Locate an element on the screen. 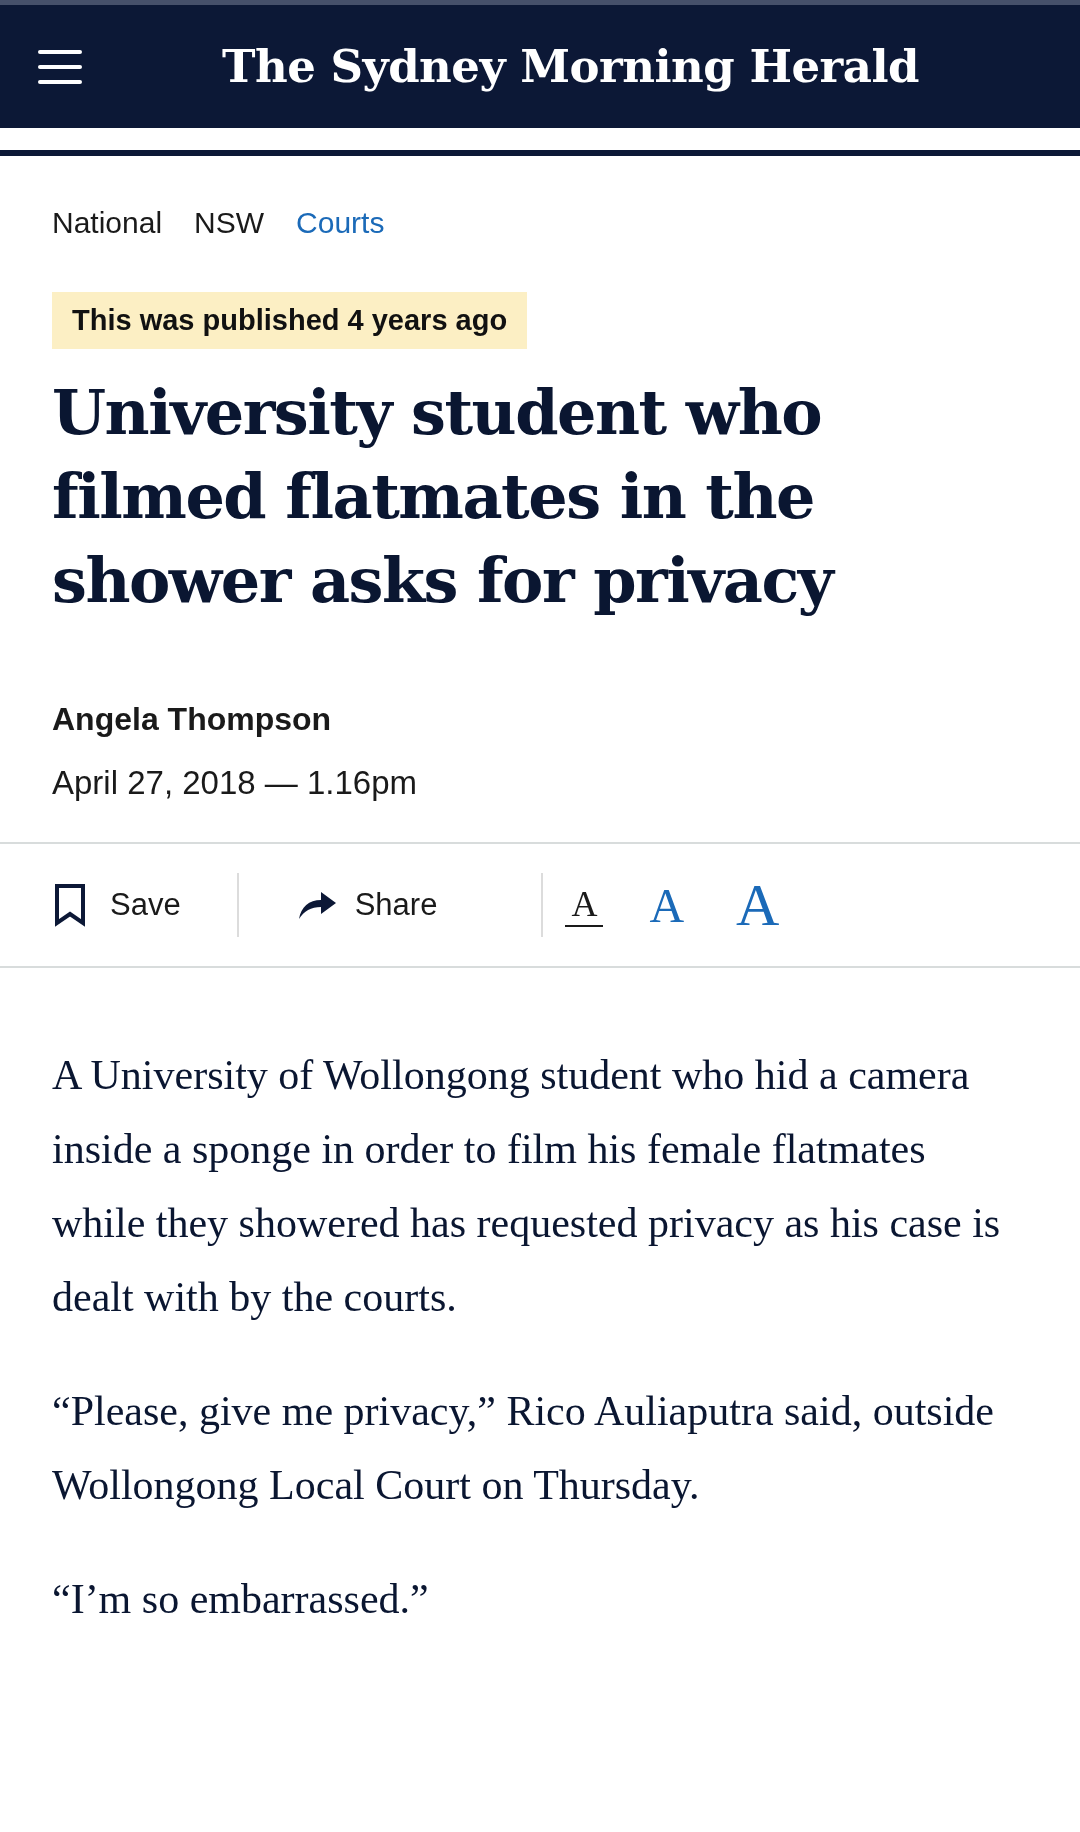 This screenshot has width=1080, height=1832. body-paragraph: “Please, give me privacy,” Rico Auliaputra said, outside Wollongong Local Court on Thursday. is located at coordinates (523, 1448).